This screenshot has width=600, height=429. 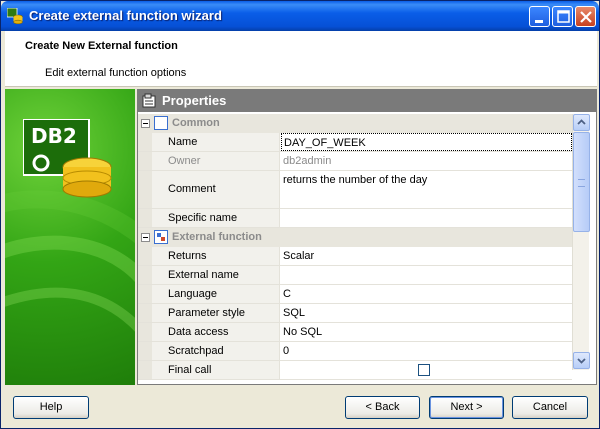 I want to click on property-name: Scratchpad, so click(x=216, y=351).